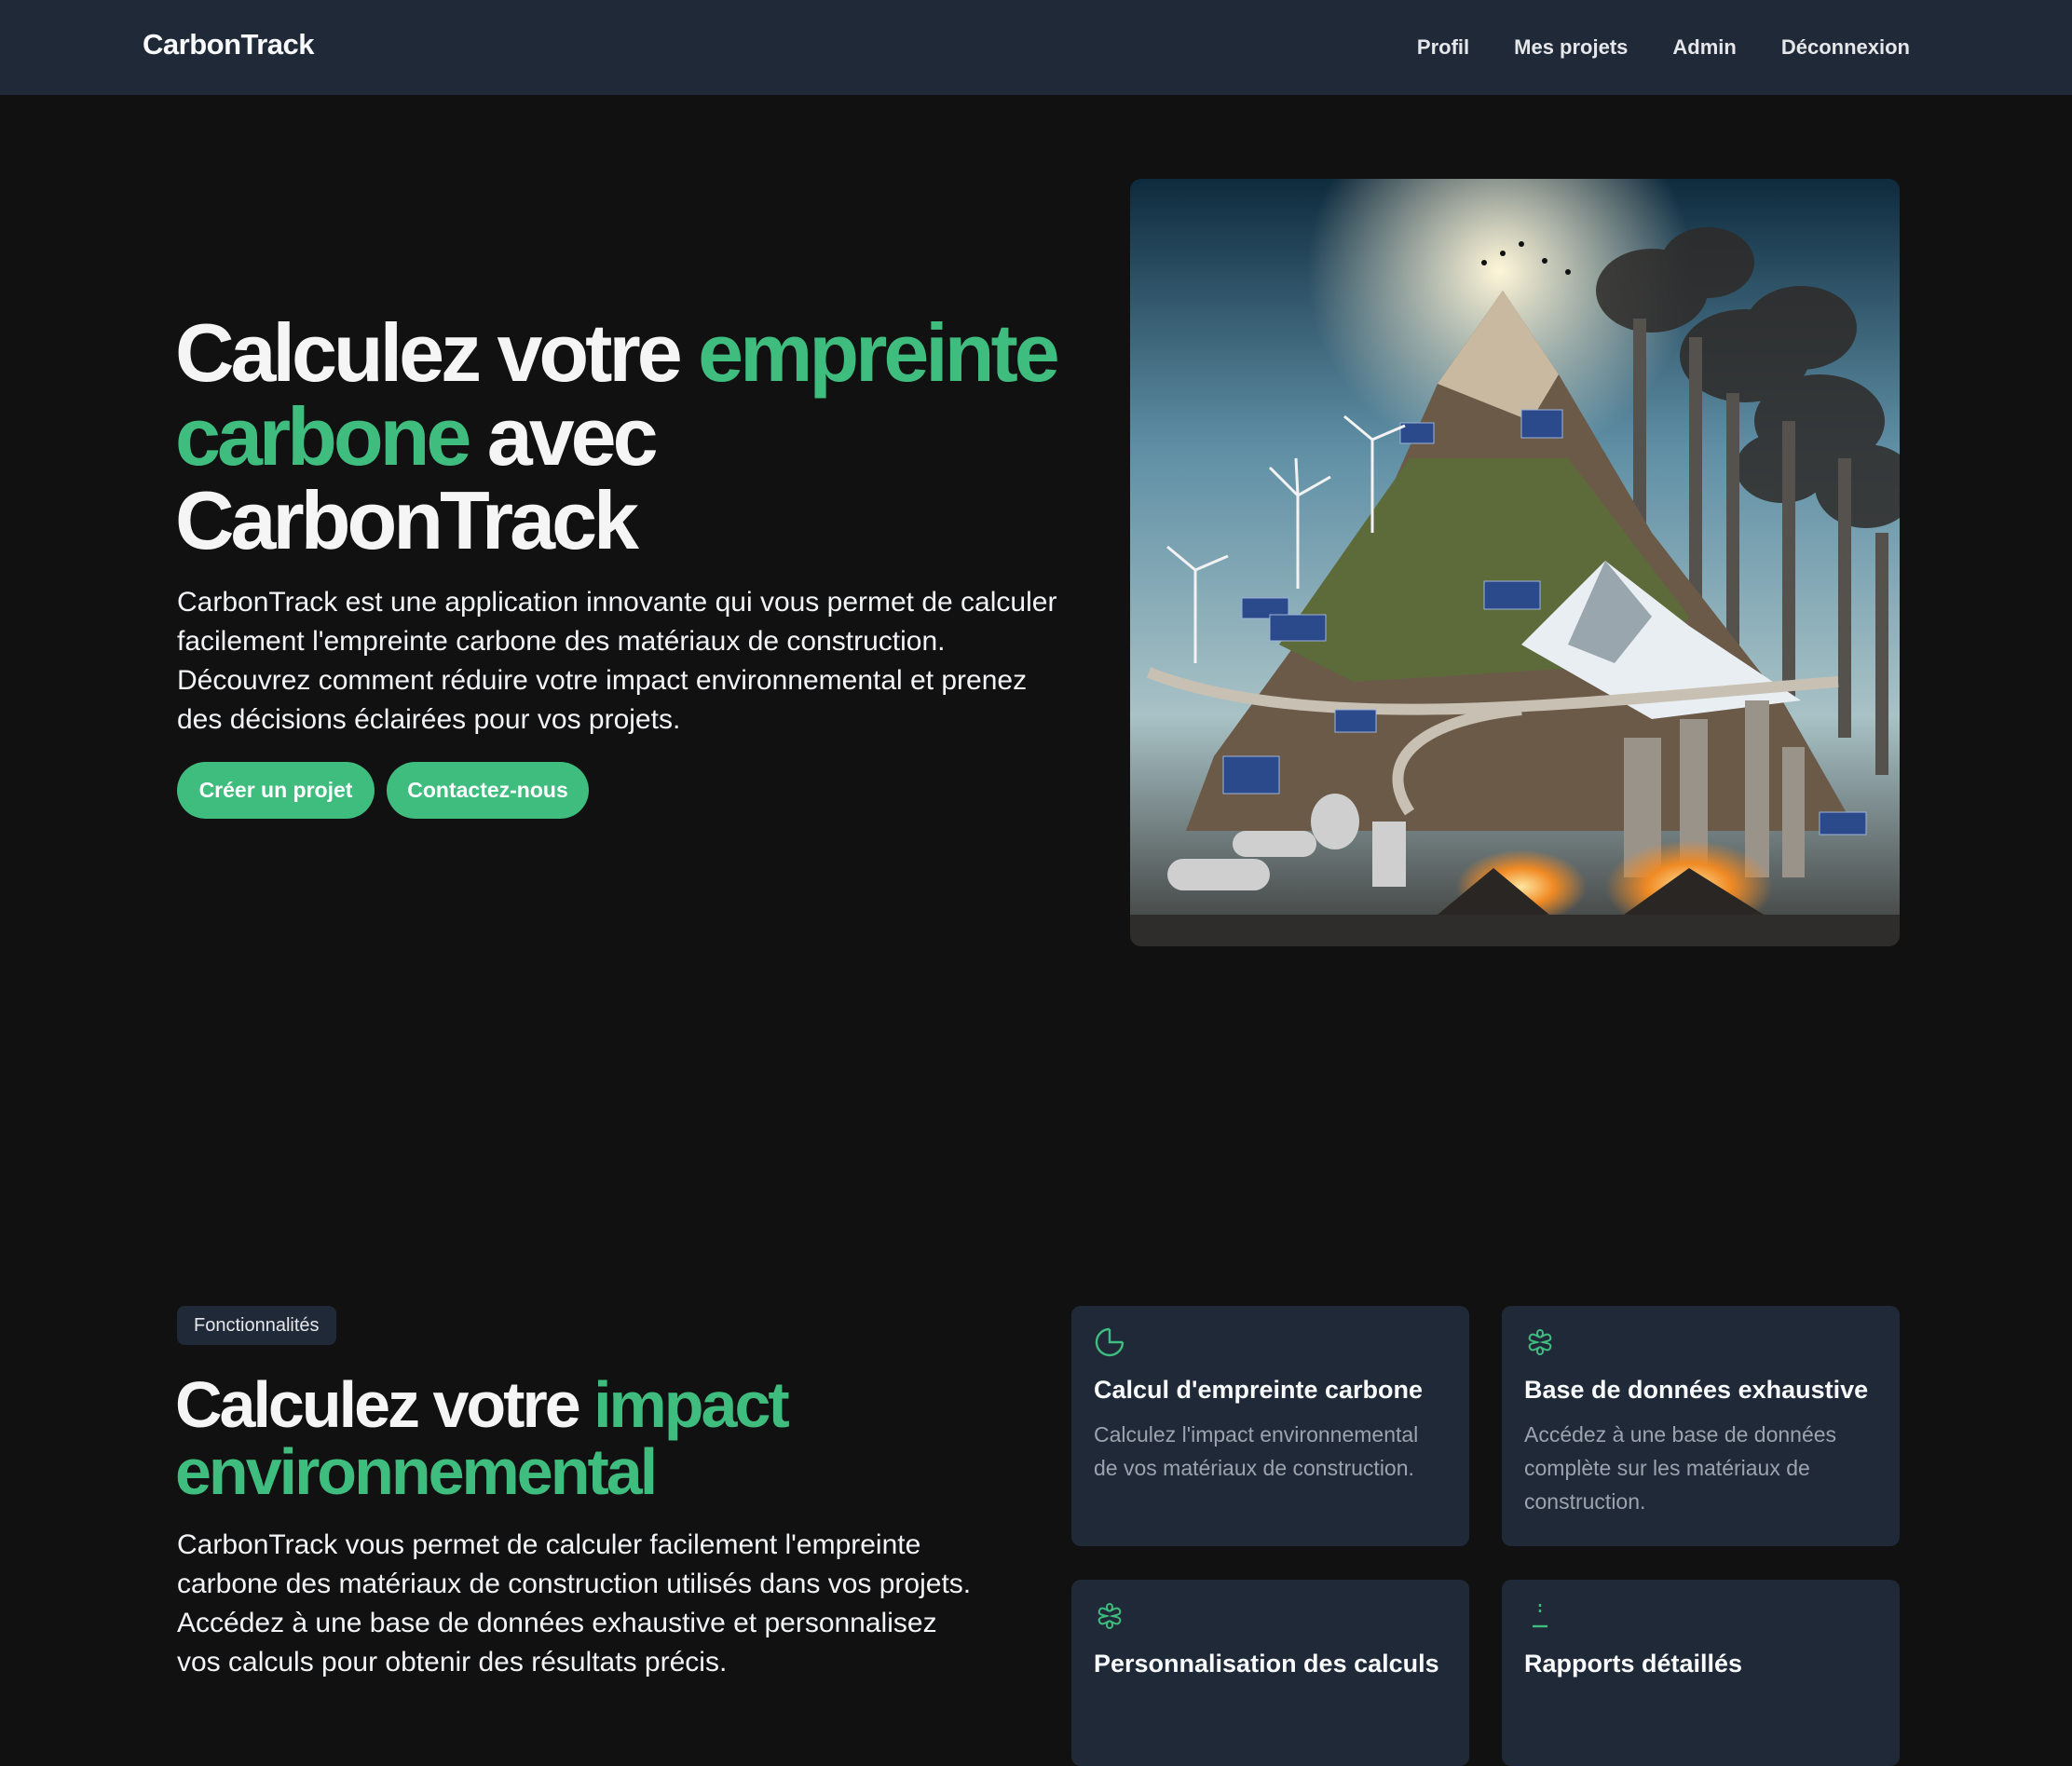 The width and height of the screenshot is (2072, 1766). What do you see at coordinates (256, 1325) in the screenshot?
I see `features-badge: Fonctionnalités` at bounding box center [256, 1325].